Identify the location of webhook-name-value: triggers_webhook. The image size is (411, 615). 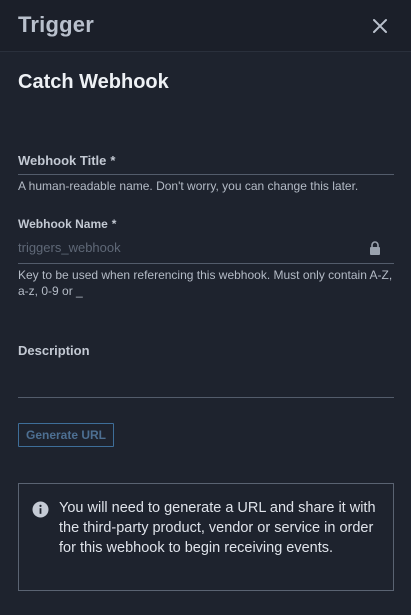
(69, 247).